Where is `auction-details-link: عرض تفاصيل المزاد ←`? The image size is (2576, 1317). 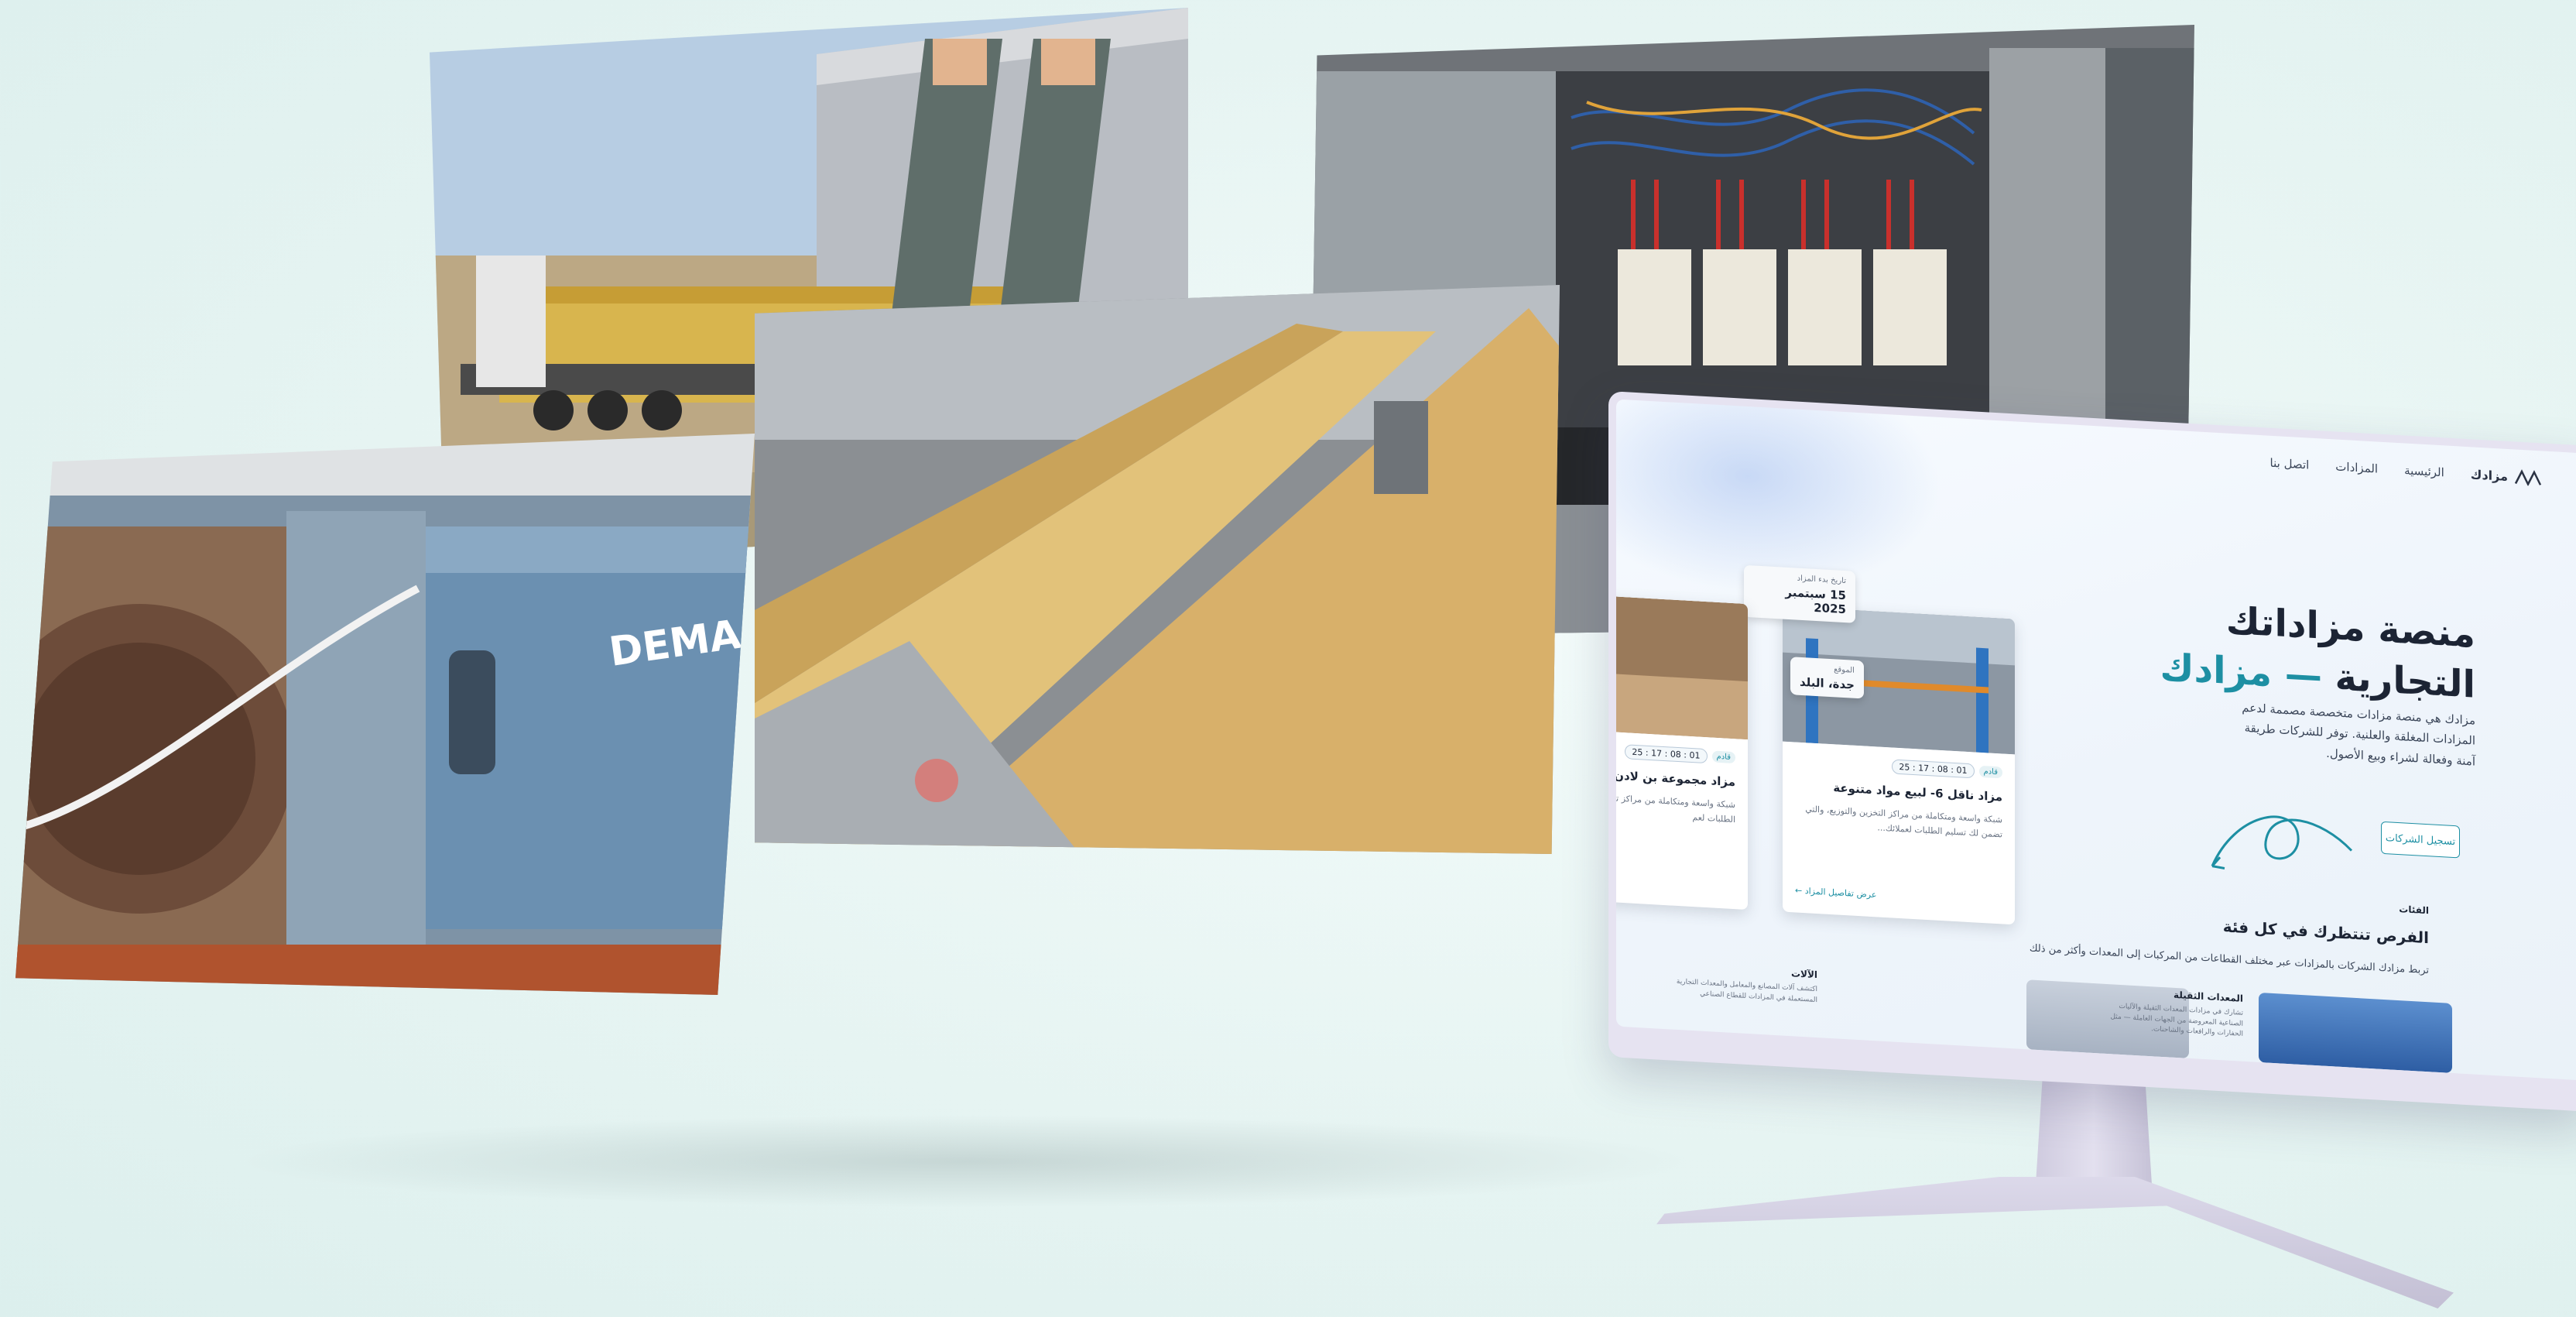
auction-details-link: عرض تفاصيل المزاد ← is located at coordinates (1835, 892).